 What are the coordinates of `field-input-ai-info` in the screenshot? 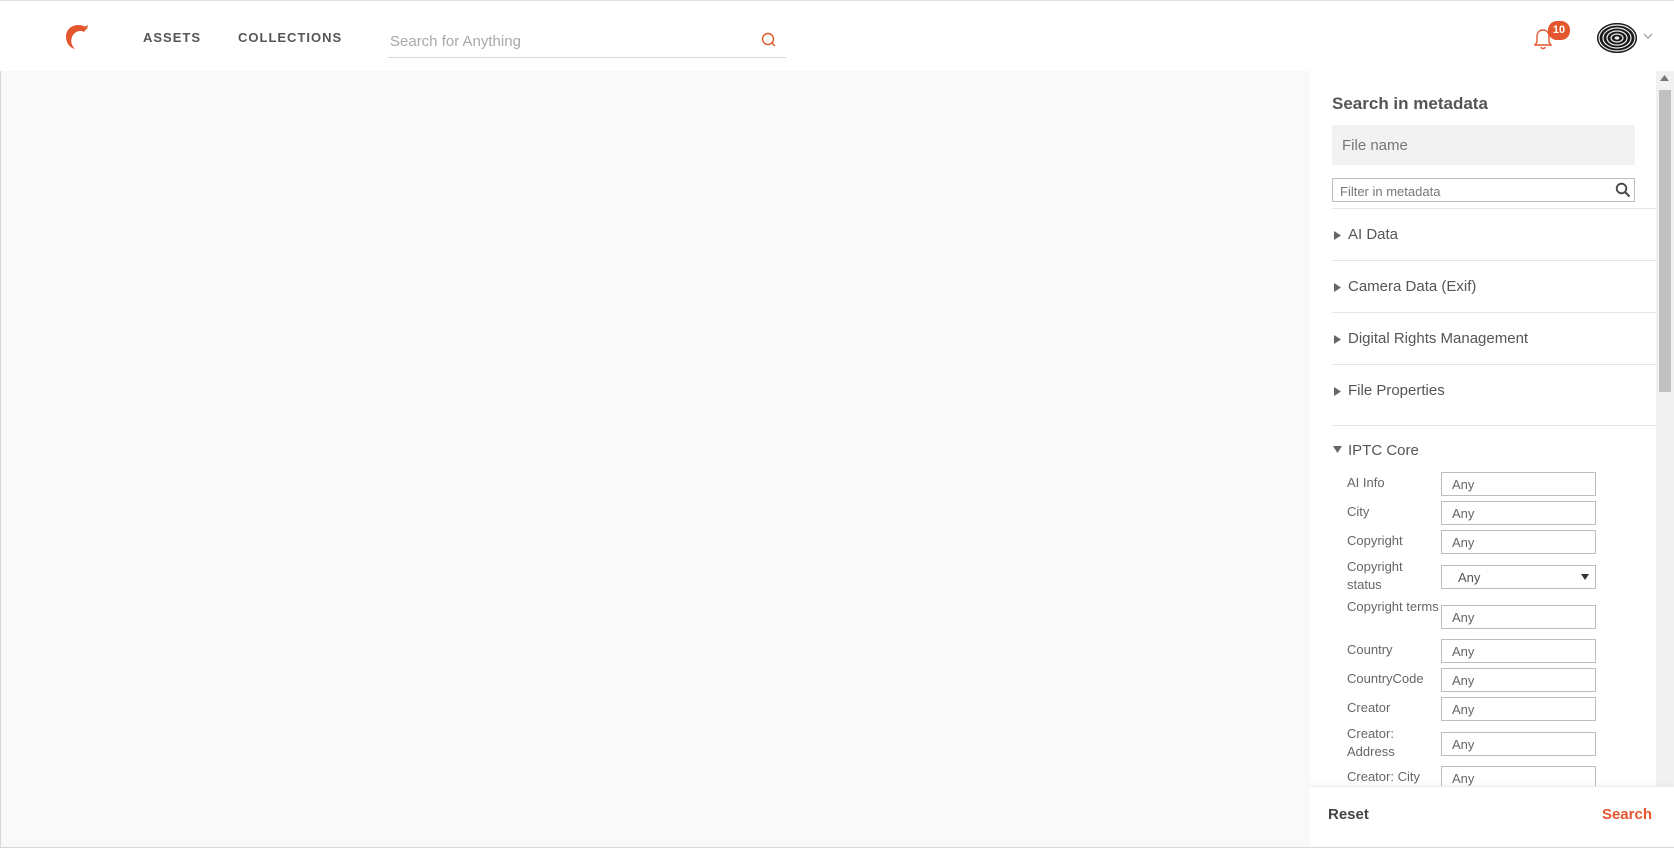 It's located at (1518, 484).